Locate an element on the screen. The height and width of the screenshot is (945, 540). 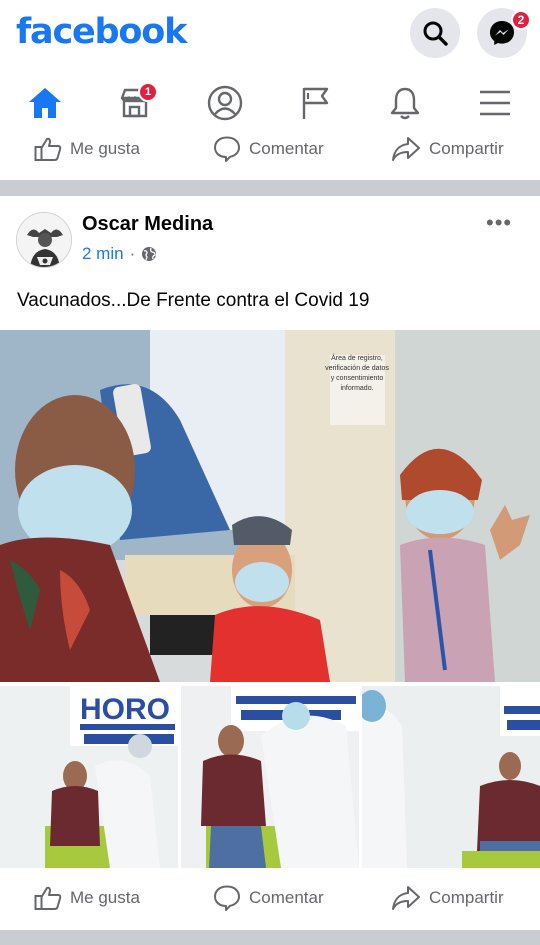
search-icon is located at coordinates (435, 33).